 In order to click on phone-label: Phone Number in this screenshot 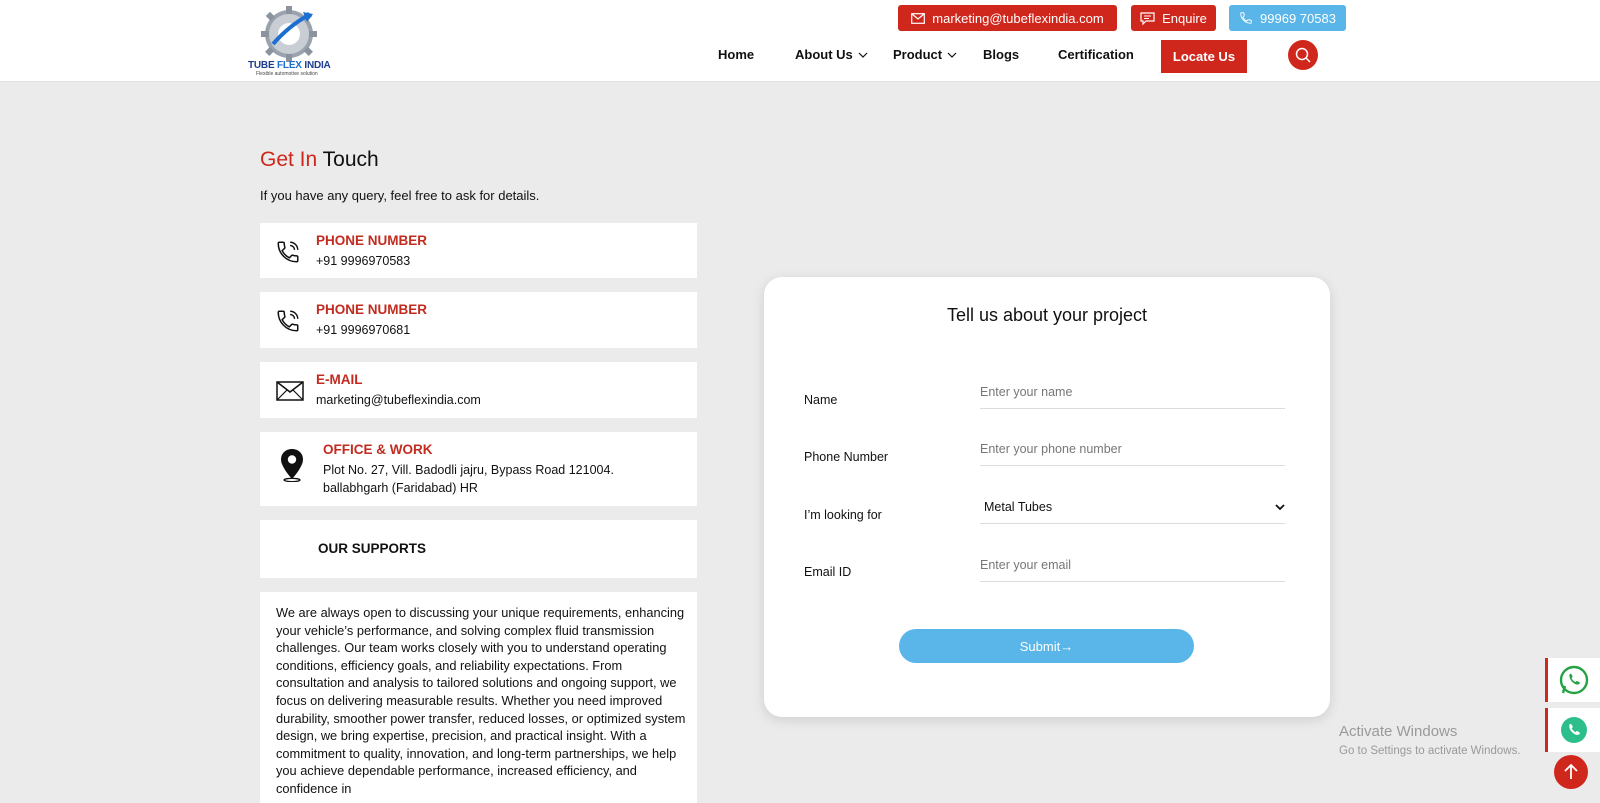, I will do `click(846, 457)`.